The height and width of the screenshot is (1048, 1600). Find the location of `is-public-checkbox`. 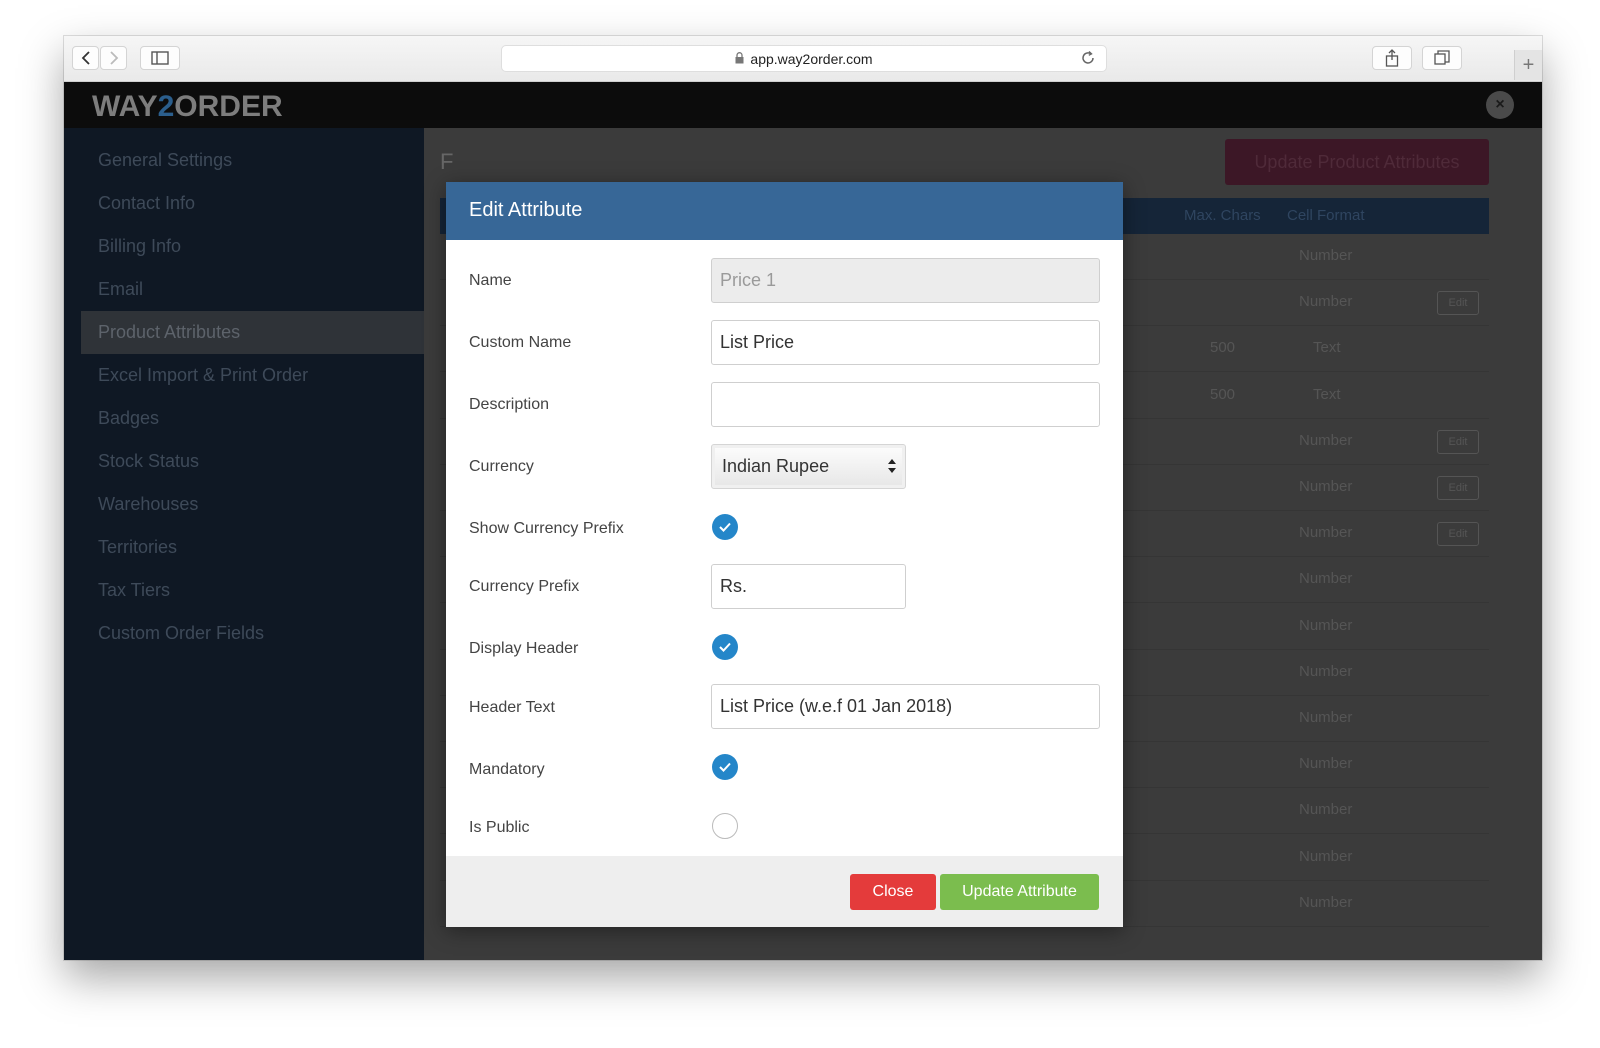

is-public-checkbox is located at coordinates (725, 826).